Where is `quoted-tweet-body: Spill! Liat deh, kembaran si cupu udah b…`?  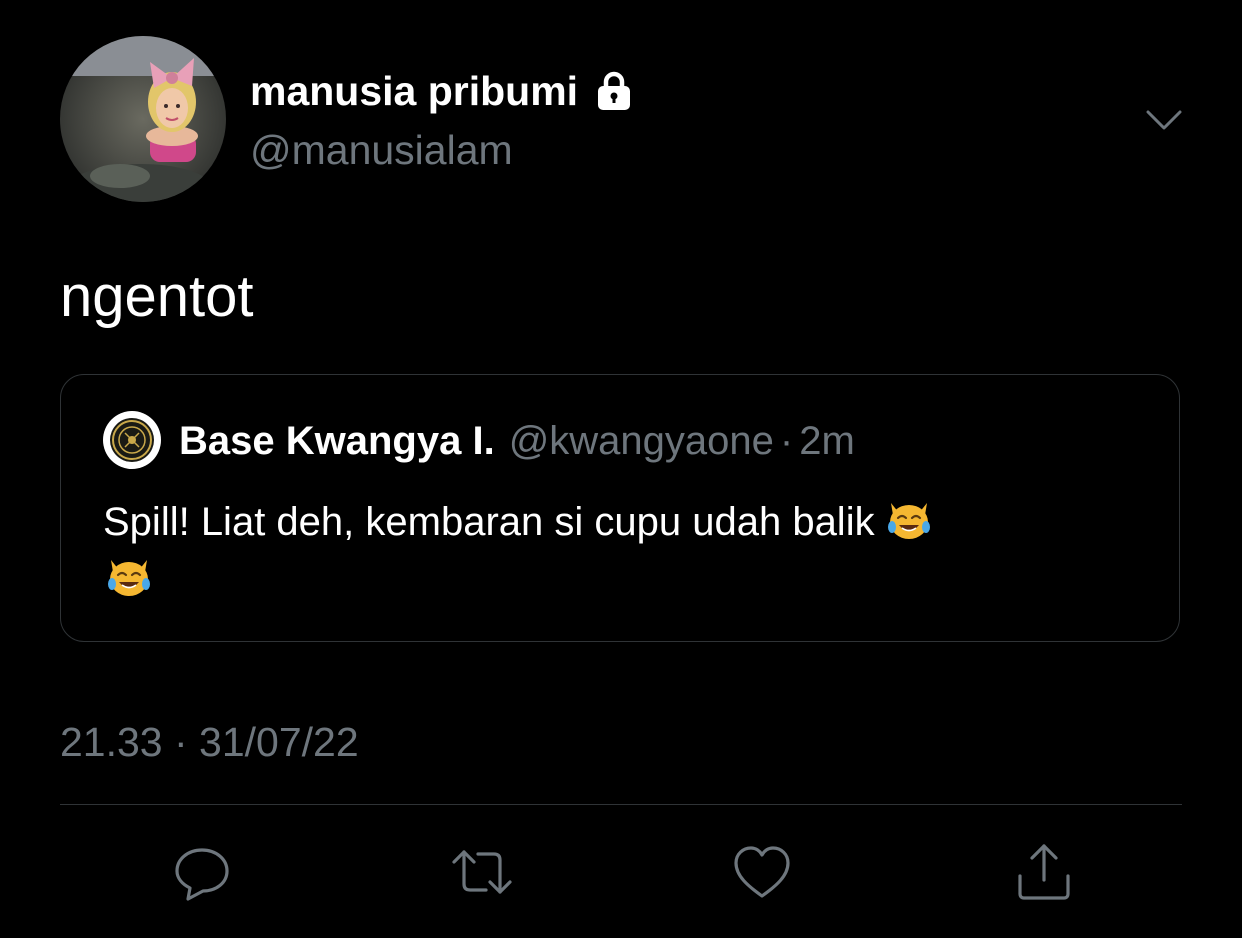 quoted-tweet-body: Spill! Liat deh, kembaran si cupu udah b… is located at coordinates (489, 522).